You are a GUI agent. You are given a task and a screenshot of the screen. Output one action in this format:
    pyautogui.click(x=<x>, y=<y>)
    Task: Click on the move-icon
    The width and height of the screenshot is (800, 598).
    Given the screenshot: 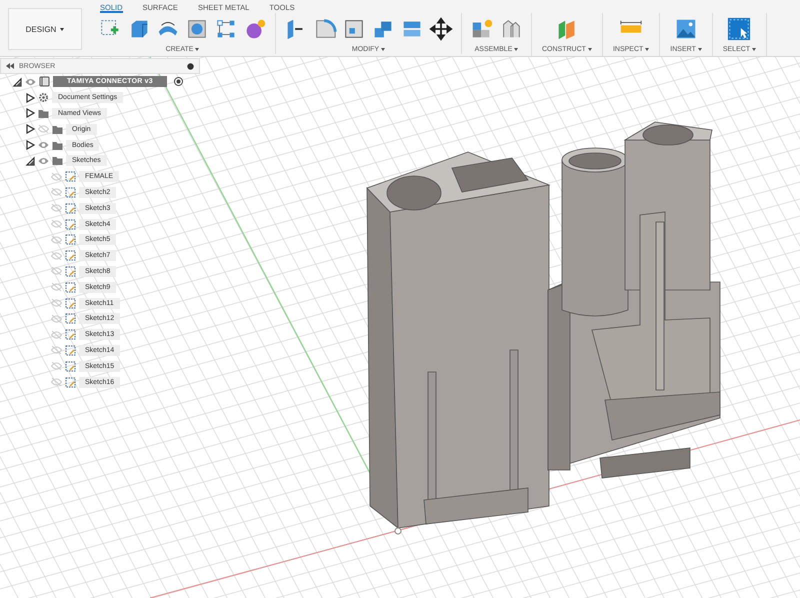 What is the action you would take?
    pyautogui.click(x=441, y=29)
    